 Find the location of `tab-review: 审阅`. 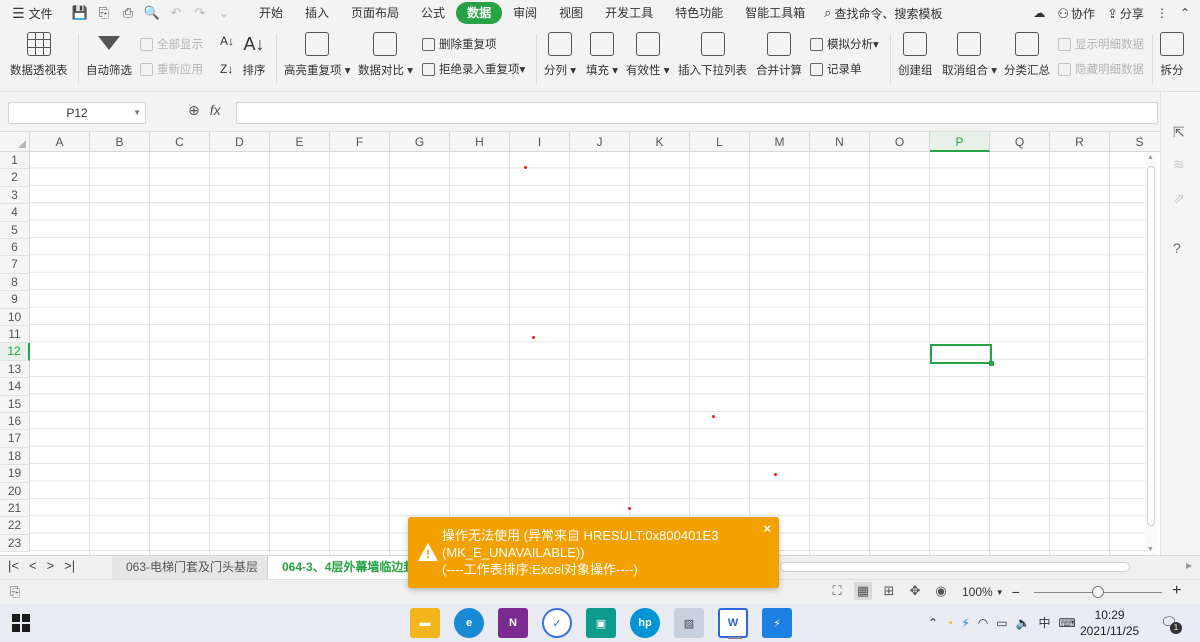

tab-review: 审阅 is located at coordinates (525, 13).